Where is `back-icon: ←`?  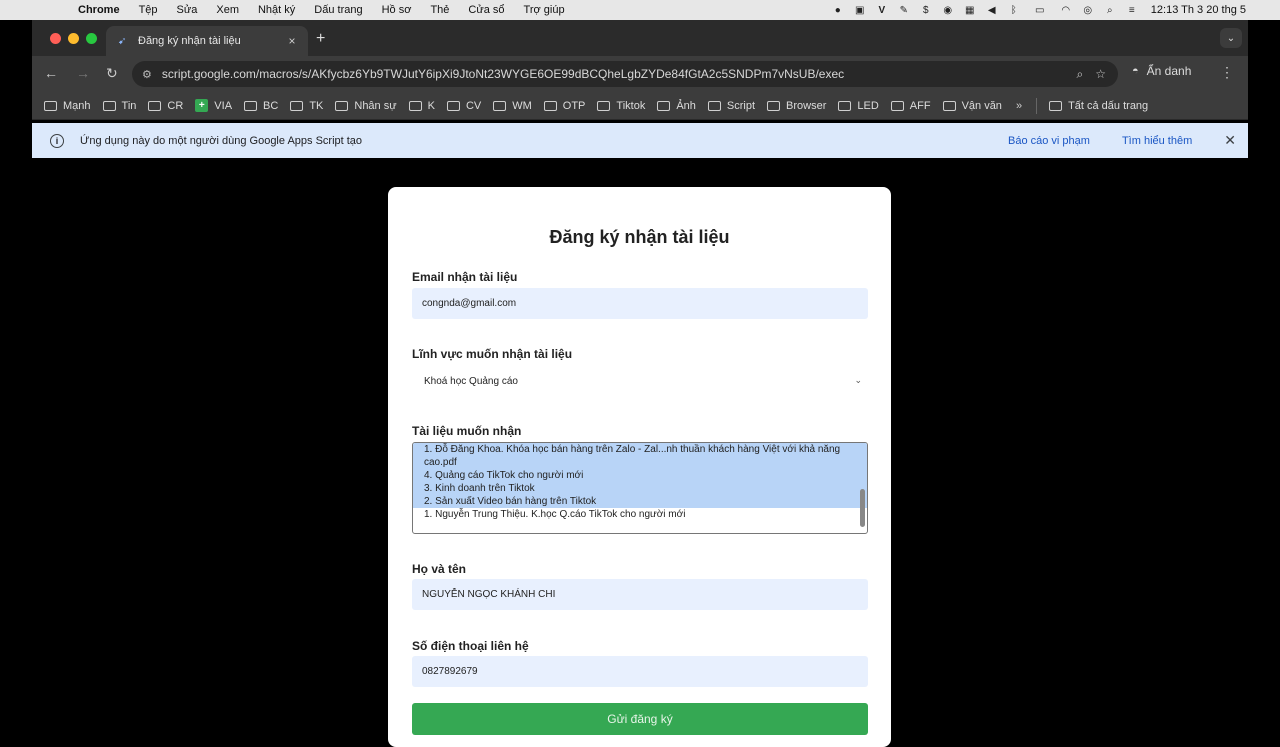 back-icon: ← is located at coordinates (51, 73).